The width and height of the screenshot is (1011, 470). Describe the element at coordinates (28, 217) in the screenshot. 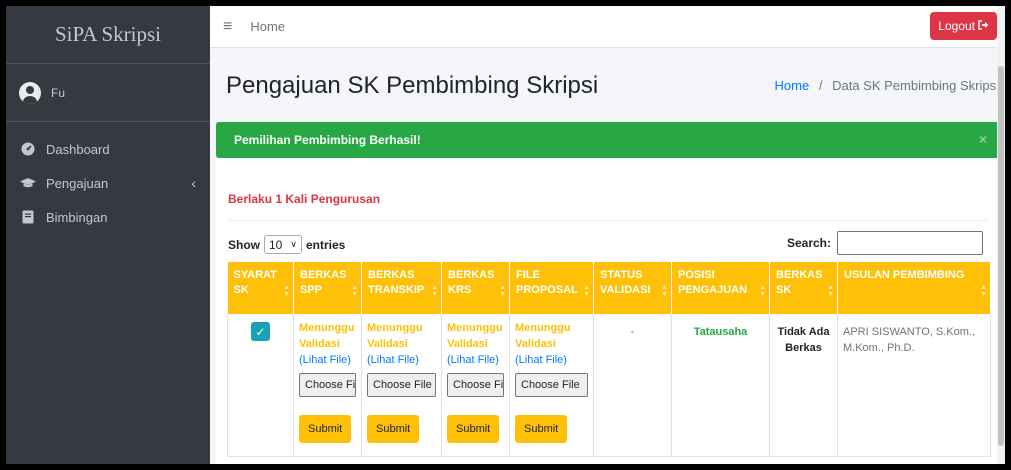

I see `book-icon` at that location.